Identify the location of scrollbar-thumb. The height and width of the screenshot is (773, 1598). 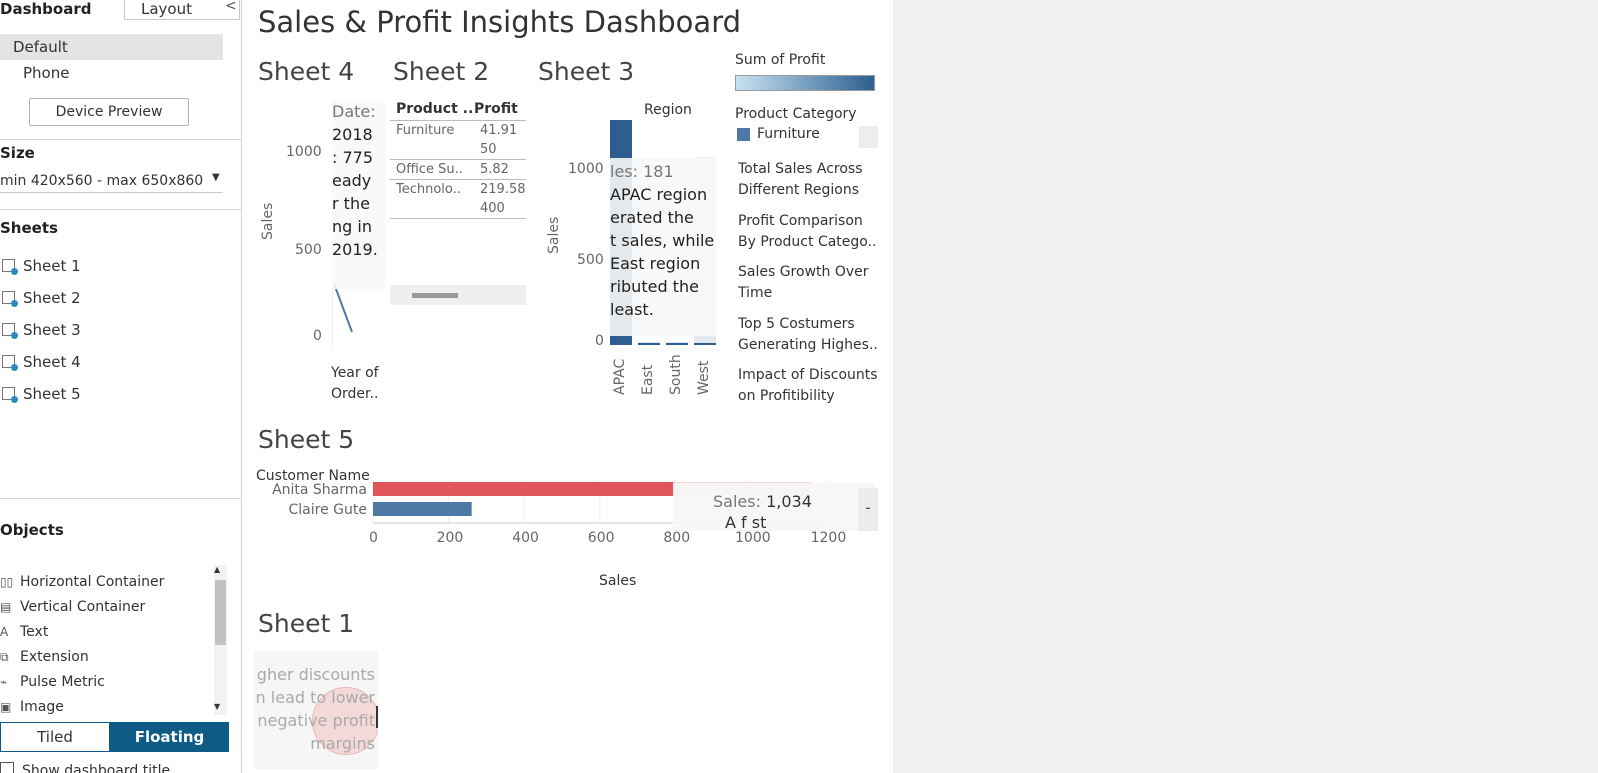
(435, 295).